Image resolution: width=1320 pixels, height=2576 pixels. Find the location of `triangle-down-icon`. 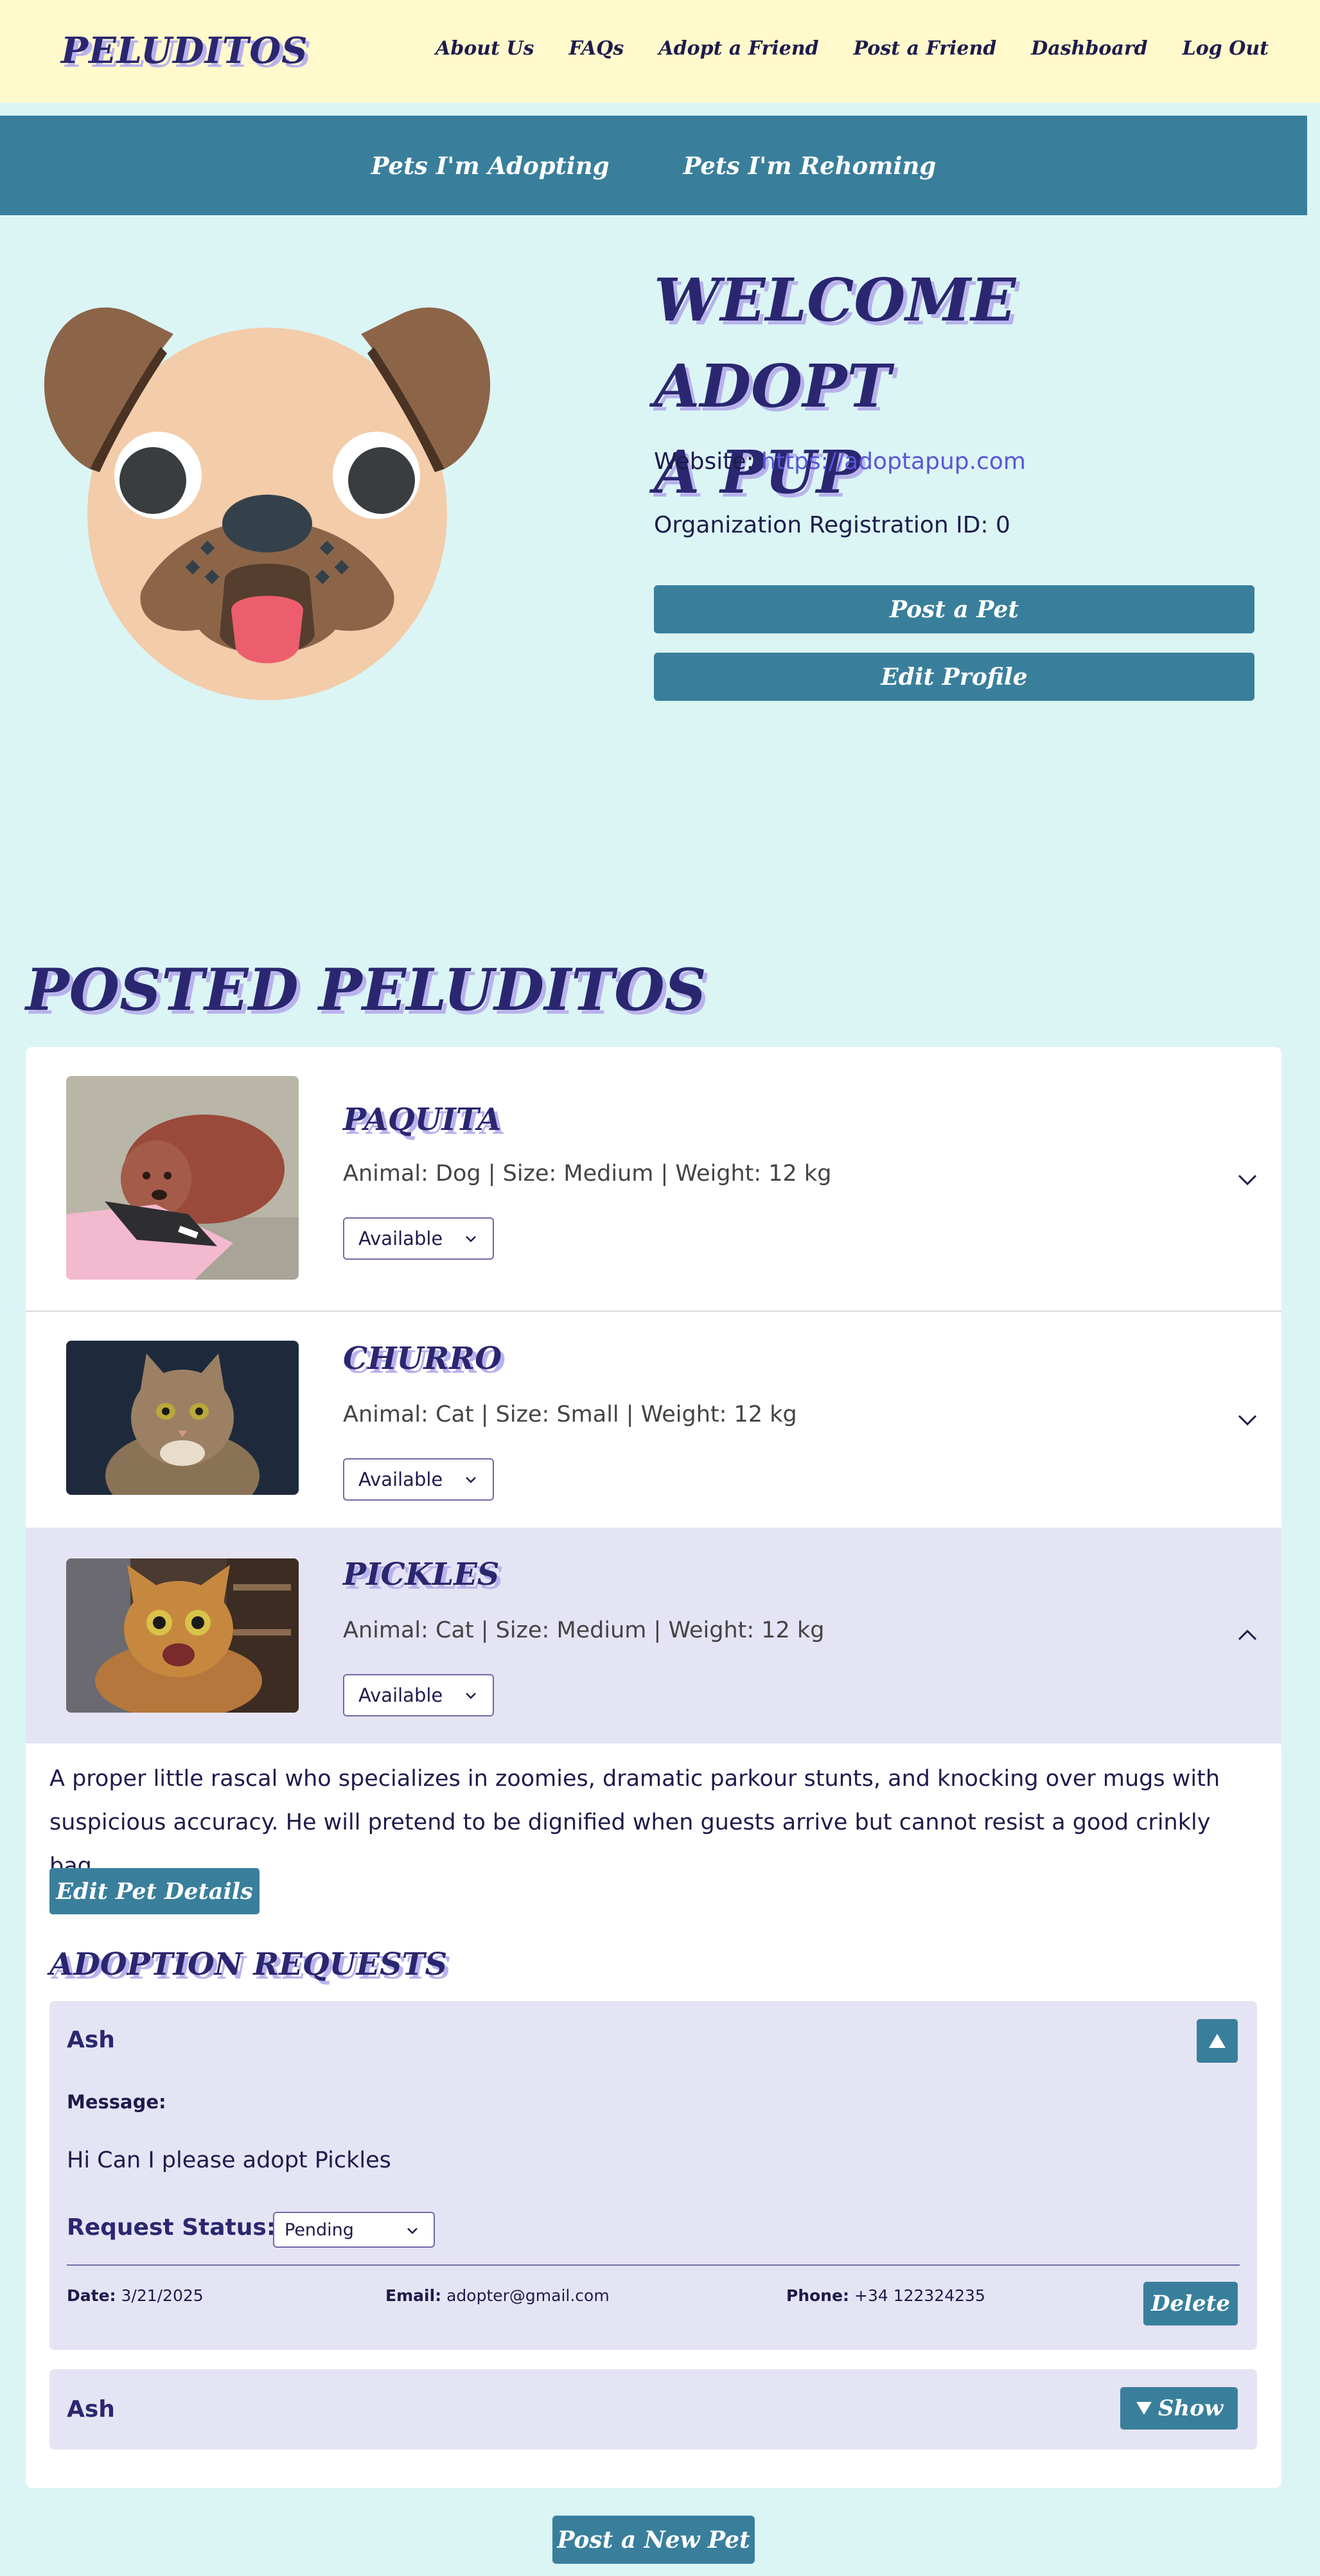

triangle-down-icon is located at coordinates (1144, 2408).